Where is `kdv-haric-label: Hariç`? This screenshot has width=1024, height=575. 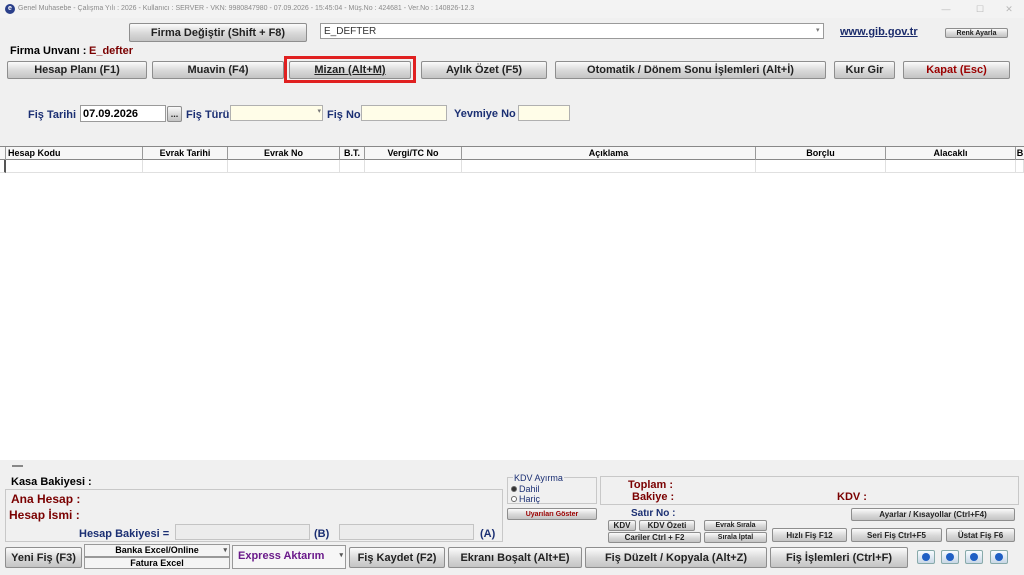 kdv-haric-label: Hariç is located at coordinates (530, 499).